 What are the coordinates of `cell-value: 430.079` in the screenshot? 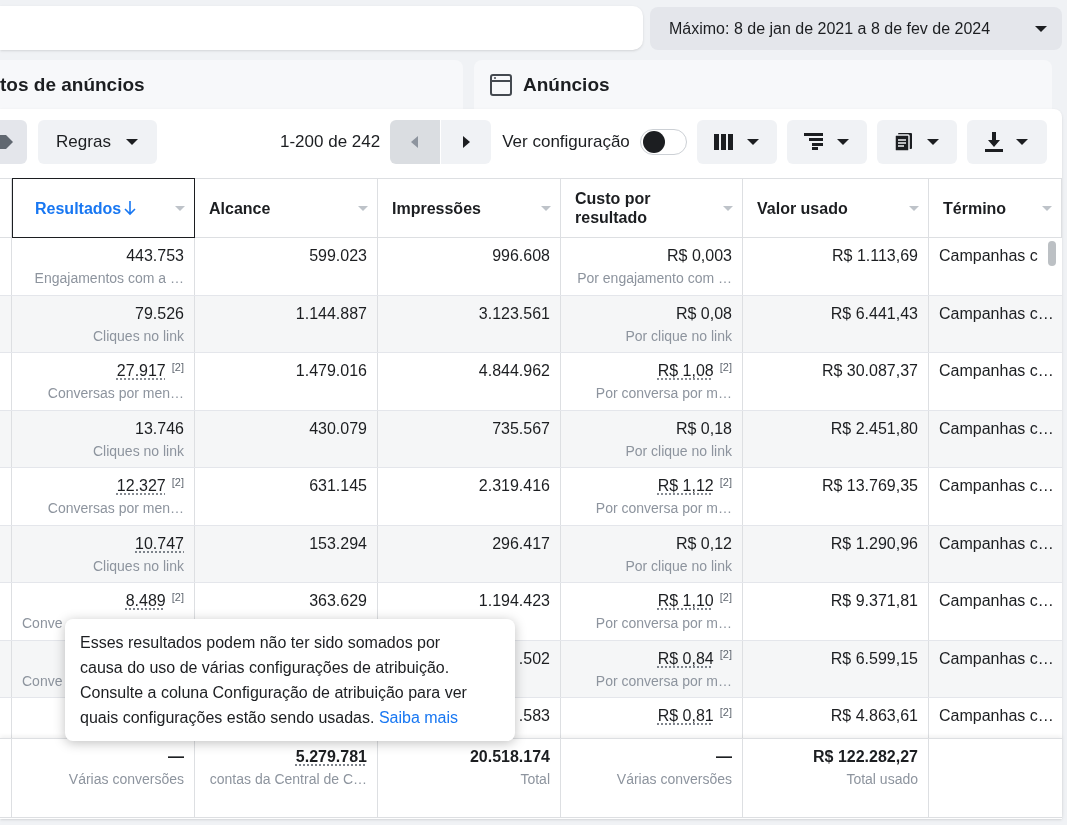 It's located at (338, 428).